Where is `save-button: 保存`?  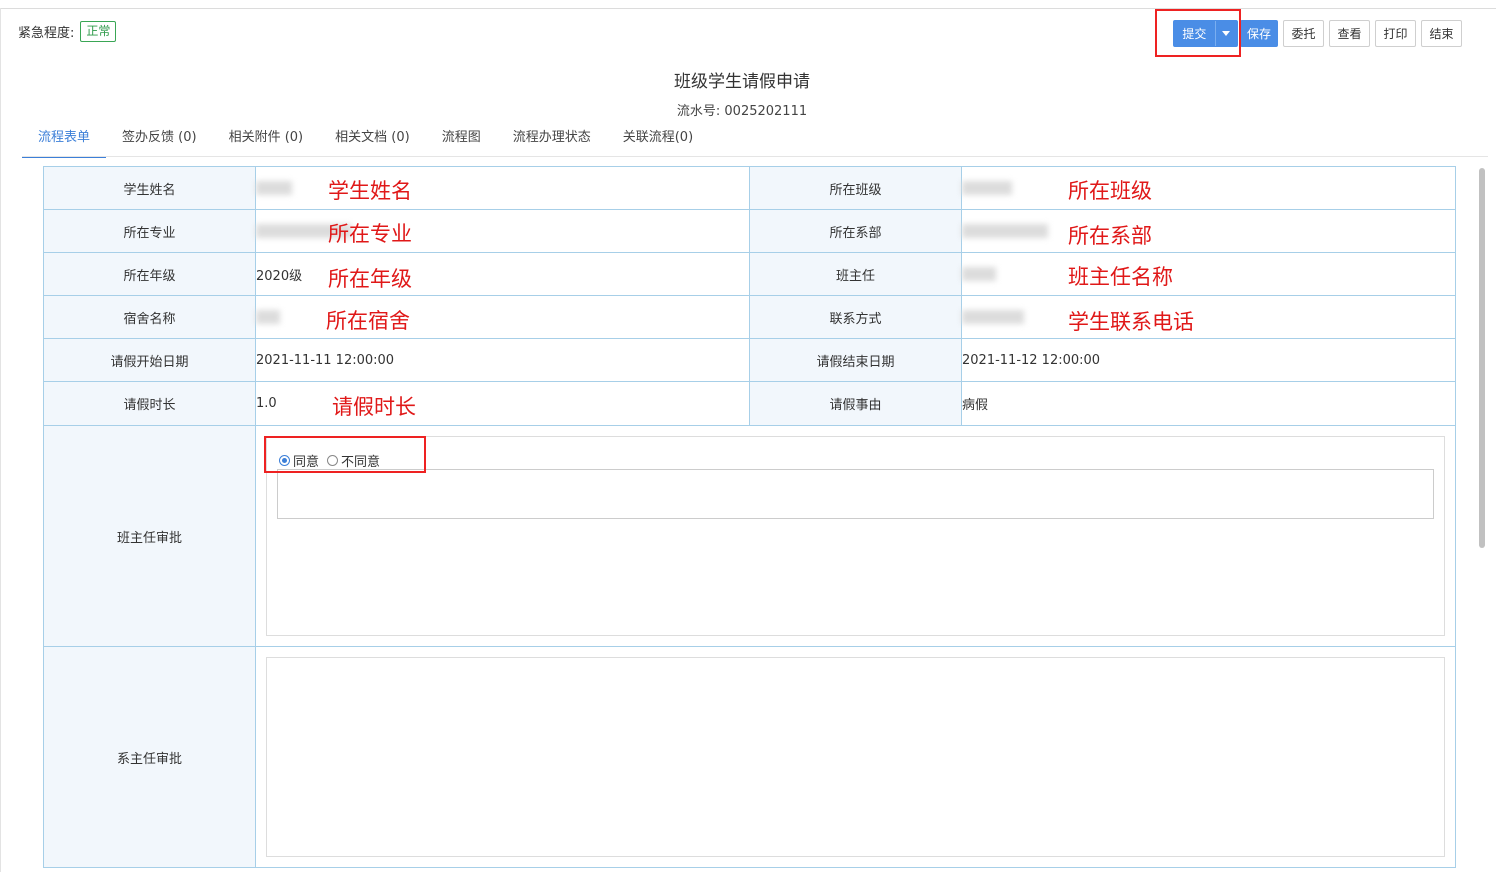 save-button: 保存 is located at coordinates (1259, 33).